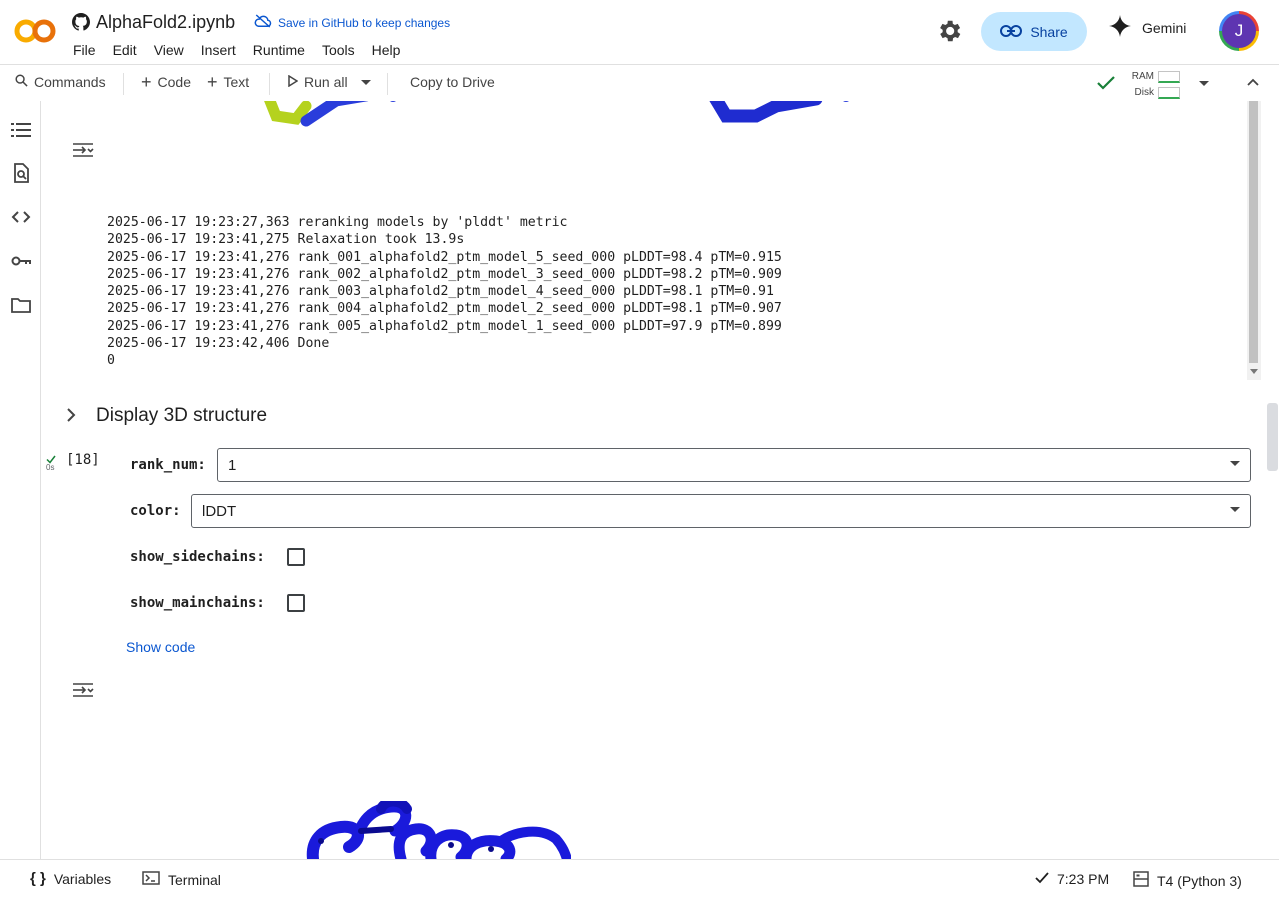 Image resolution: width=1279 pixels, height=897 pixels. I want to click on files-folder-icon, so click(21, 305).